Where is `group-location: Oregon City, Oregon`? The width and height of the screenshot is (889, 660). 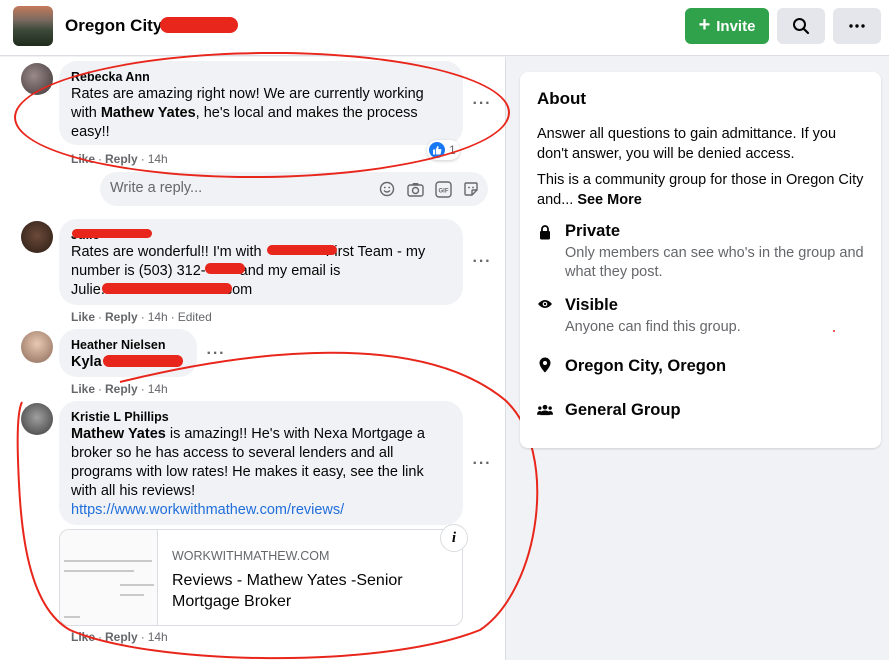 group-location: Oregon City, Oregon is located at coordinates (645, 366).